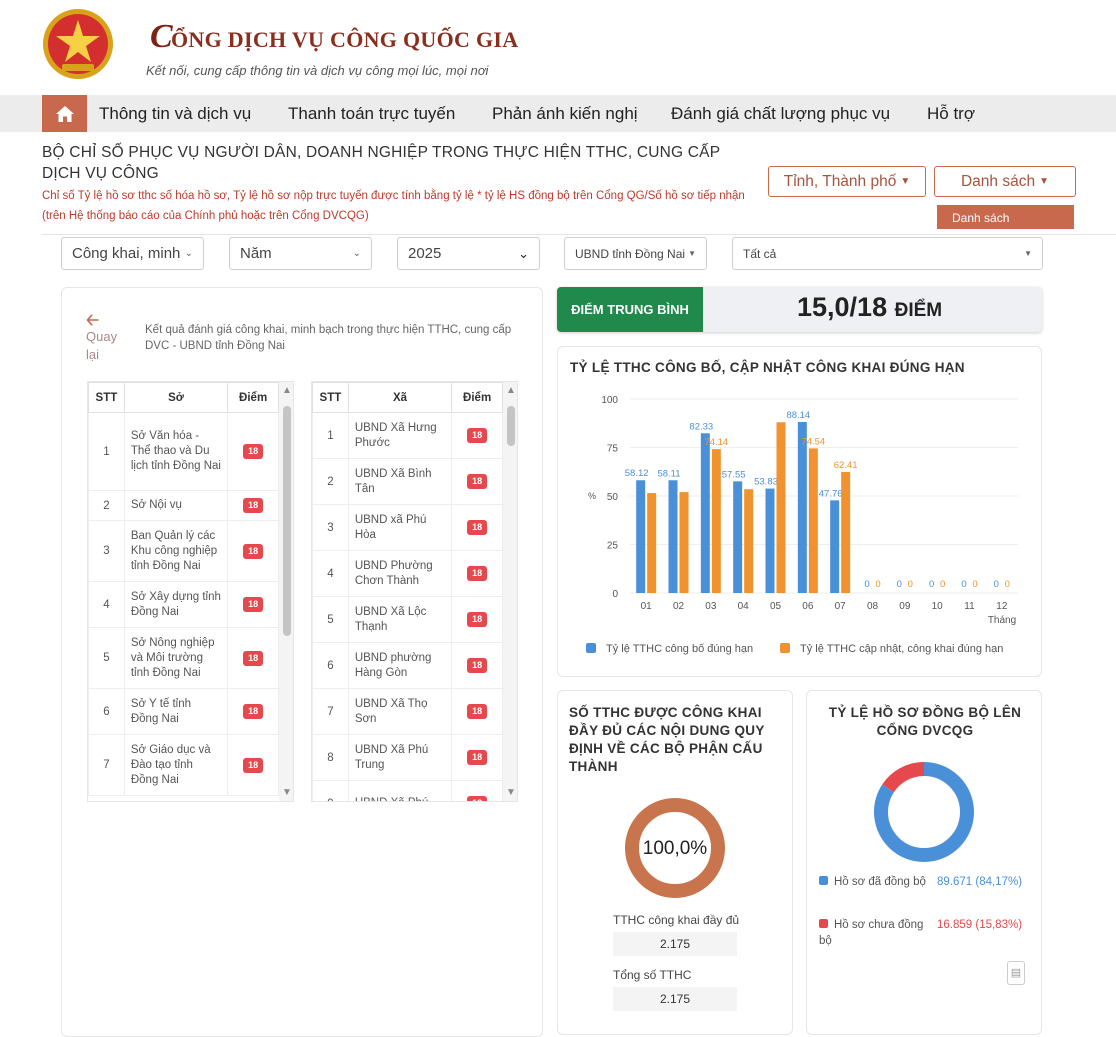  Describe the element at coordinates (330, 435) in the screenshot. I see `row-stt: 1` at that location.